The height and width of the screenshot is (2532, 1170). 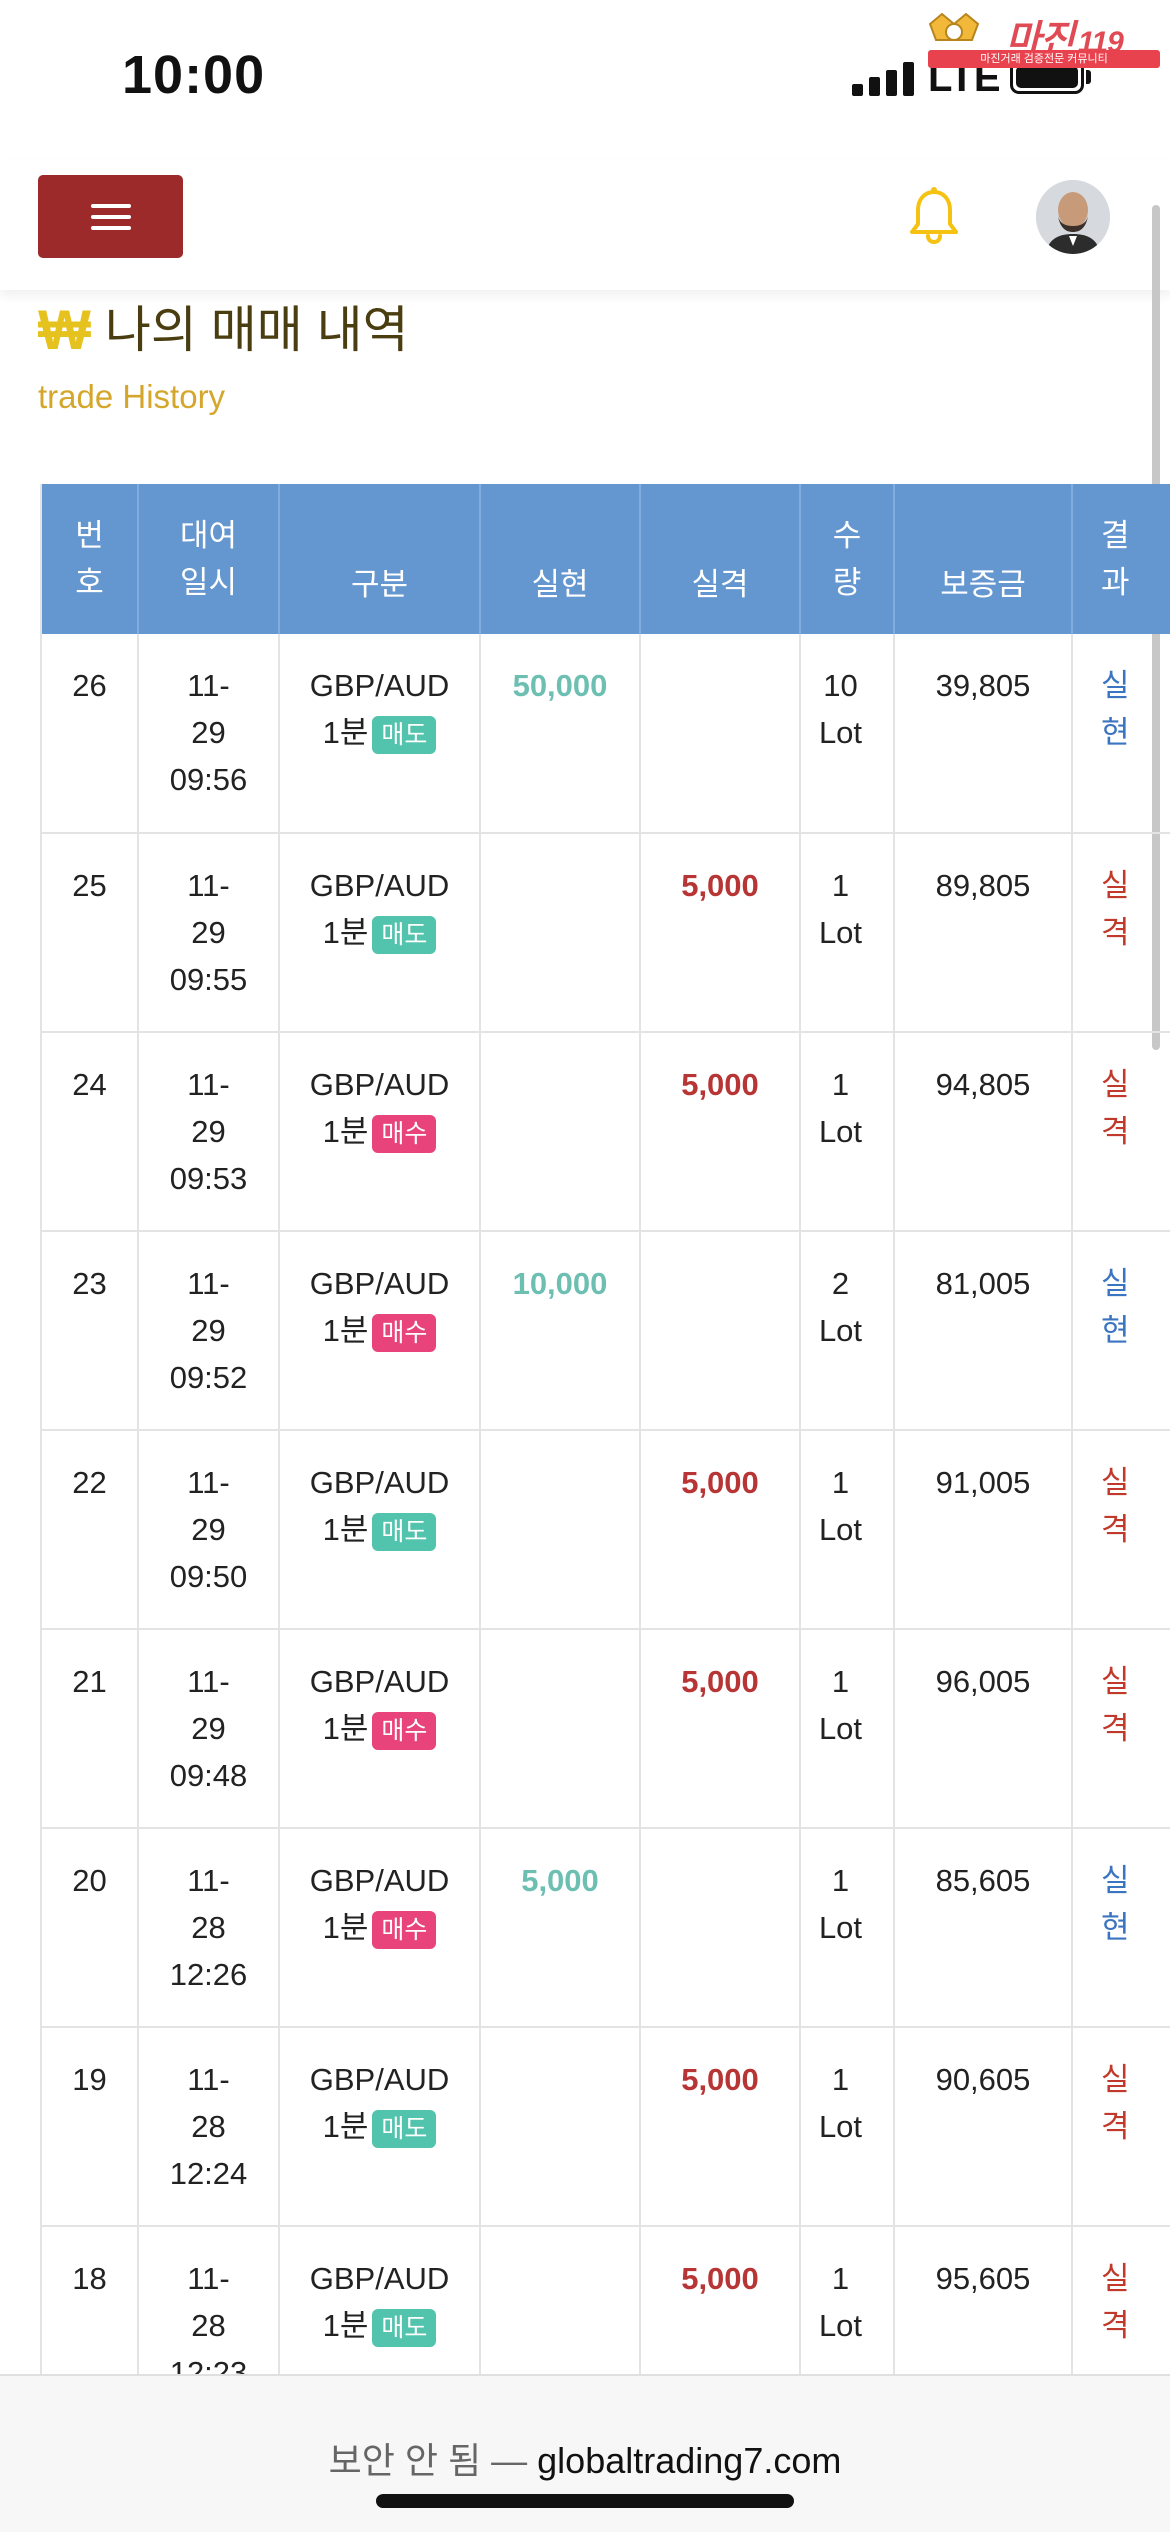 What do you see at coordinates (90, 2127) in the screenshot?
I see `cell-number: 19` at bounding box center [90, 2127].